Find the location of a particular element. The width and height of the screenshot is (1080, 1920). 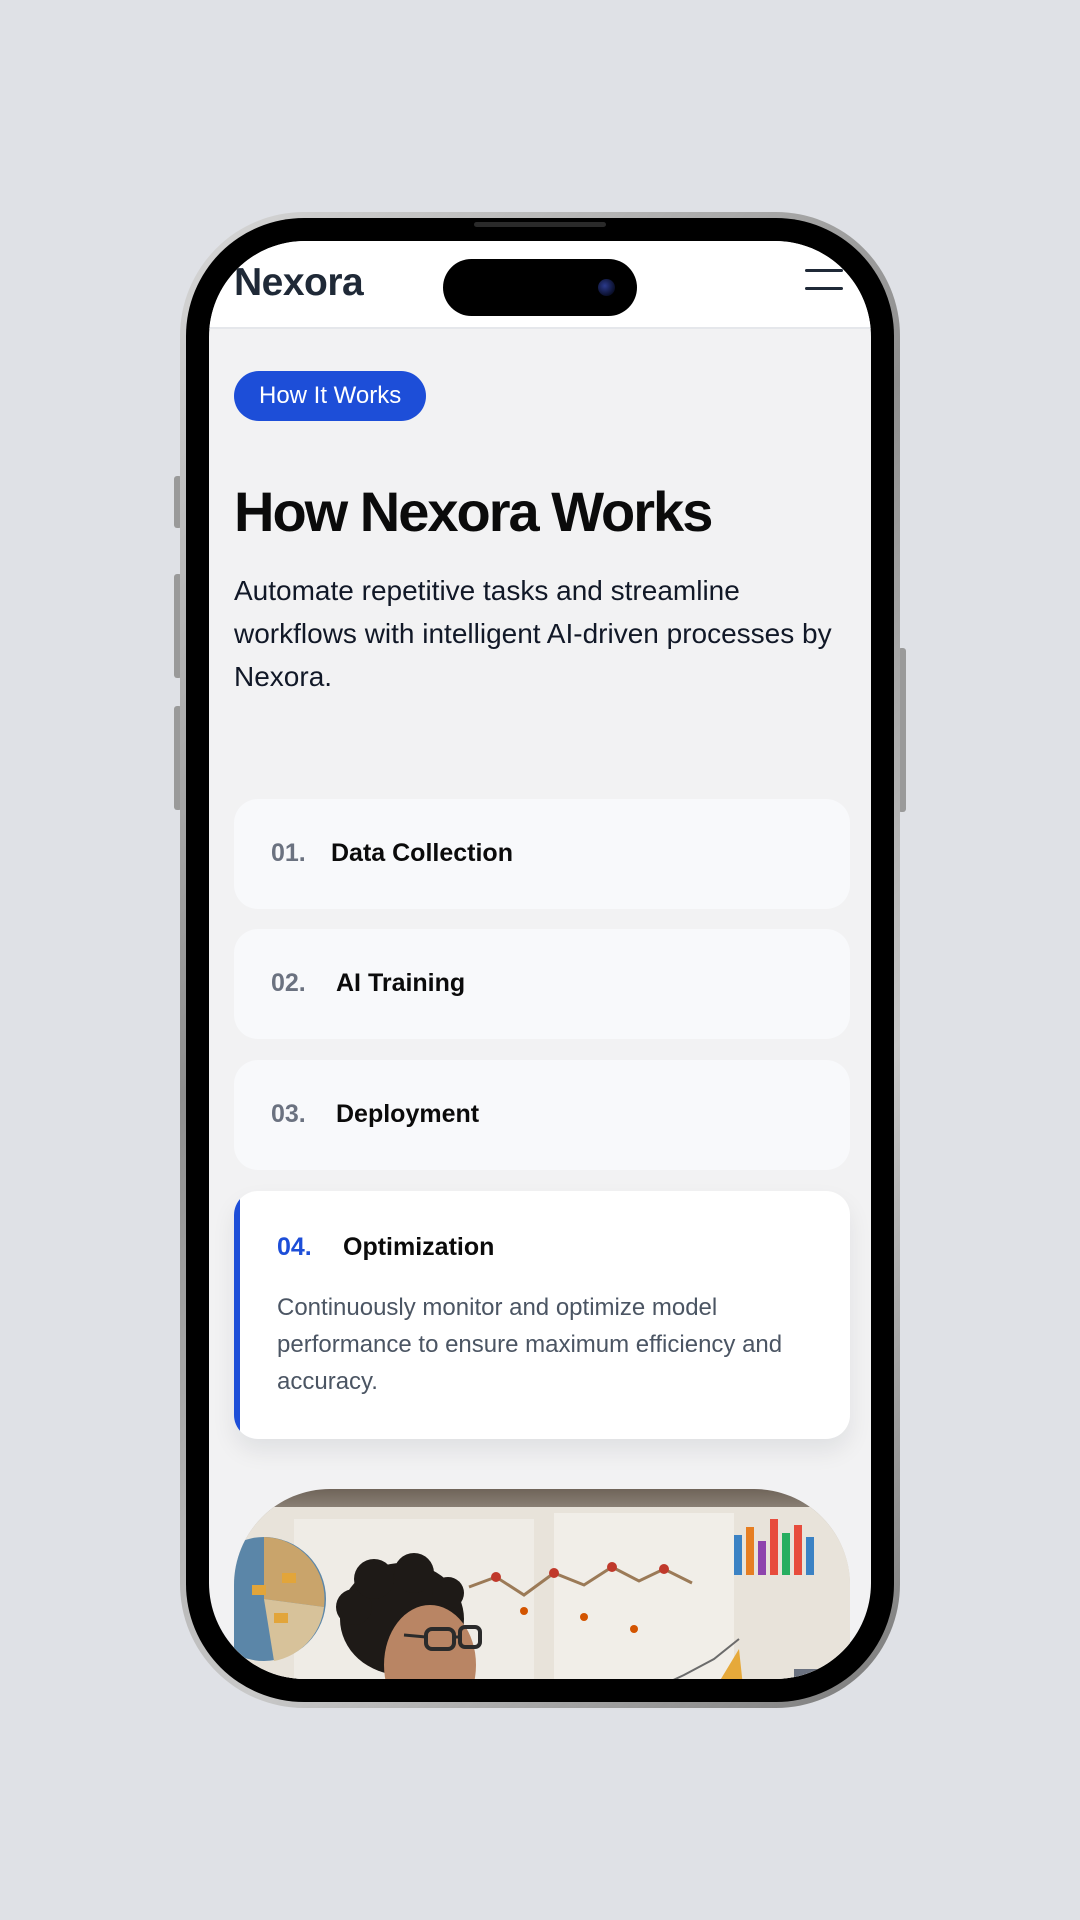

step-item-deployment: 03. Deployment is located at coordinates (542, 1115).